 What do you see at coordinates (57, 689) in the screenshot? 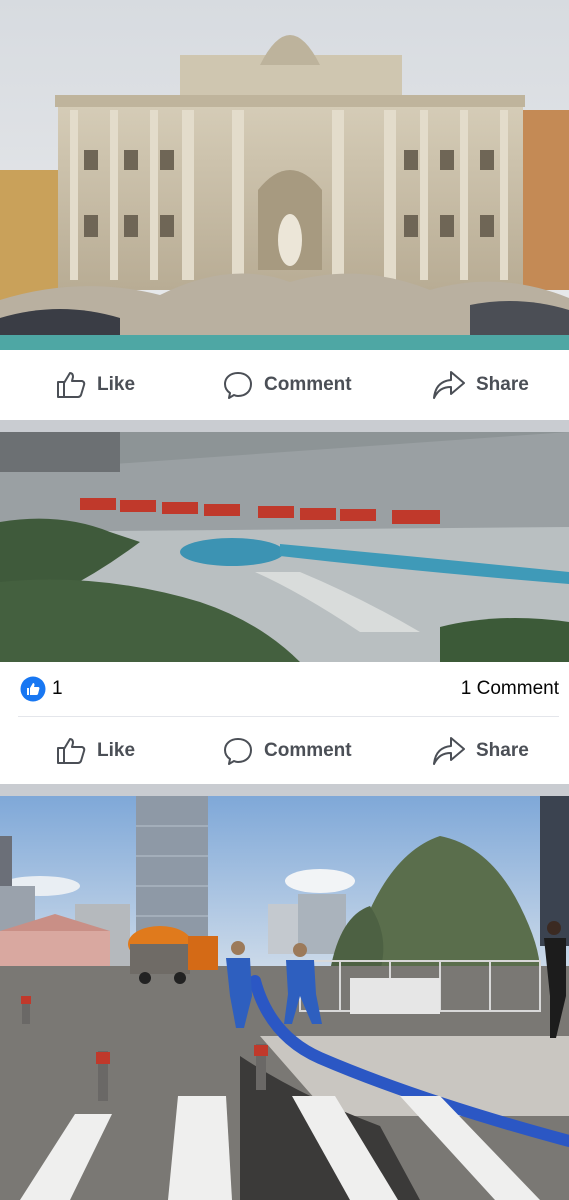
I see `reaction-count: 1` at bounding box center [57, 689].